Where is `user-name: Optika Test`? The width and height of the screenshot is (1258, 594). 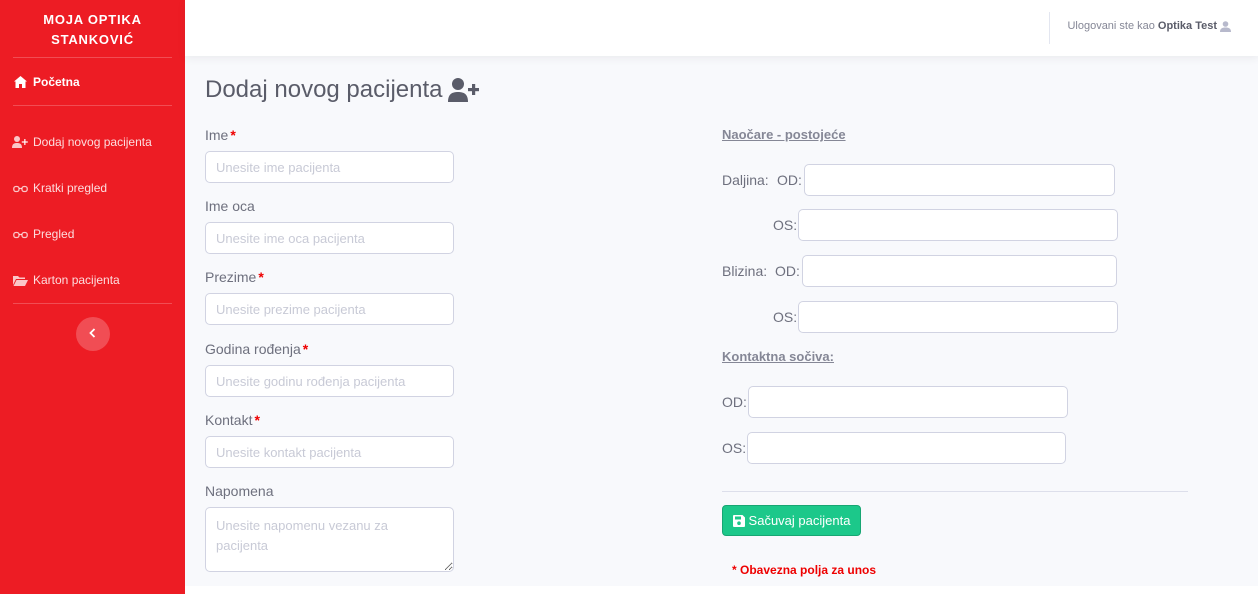 user-name: Optika Test is located at coordinates (1187, 26).